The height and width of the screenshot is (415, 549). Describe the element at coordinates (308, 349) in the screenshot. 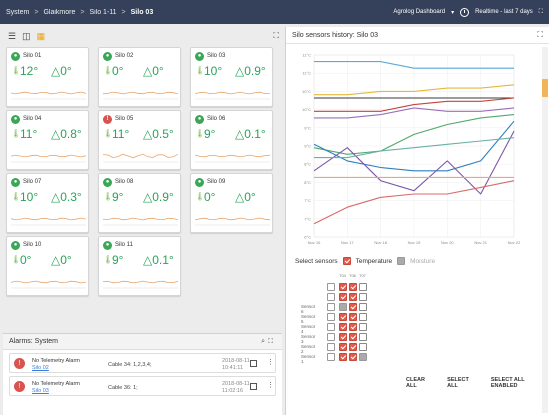

I see `sensor-label: Sensor 2` at that location.